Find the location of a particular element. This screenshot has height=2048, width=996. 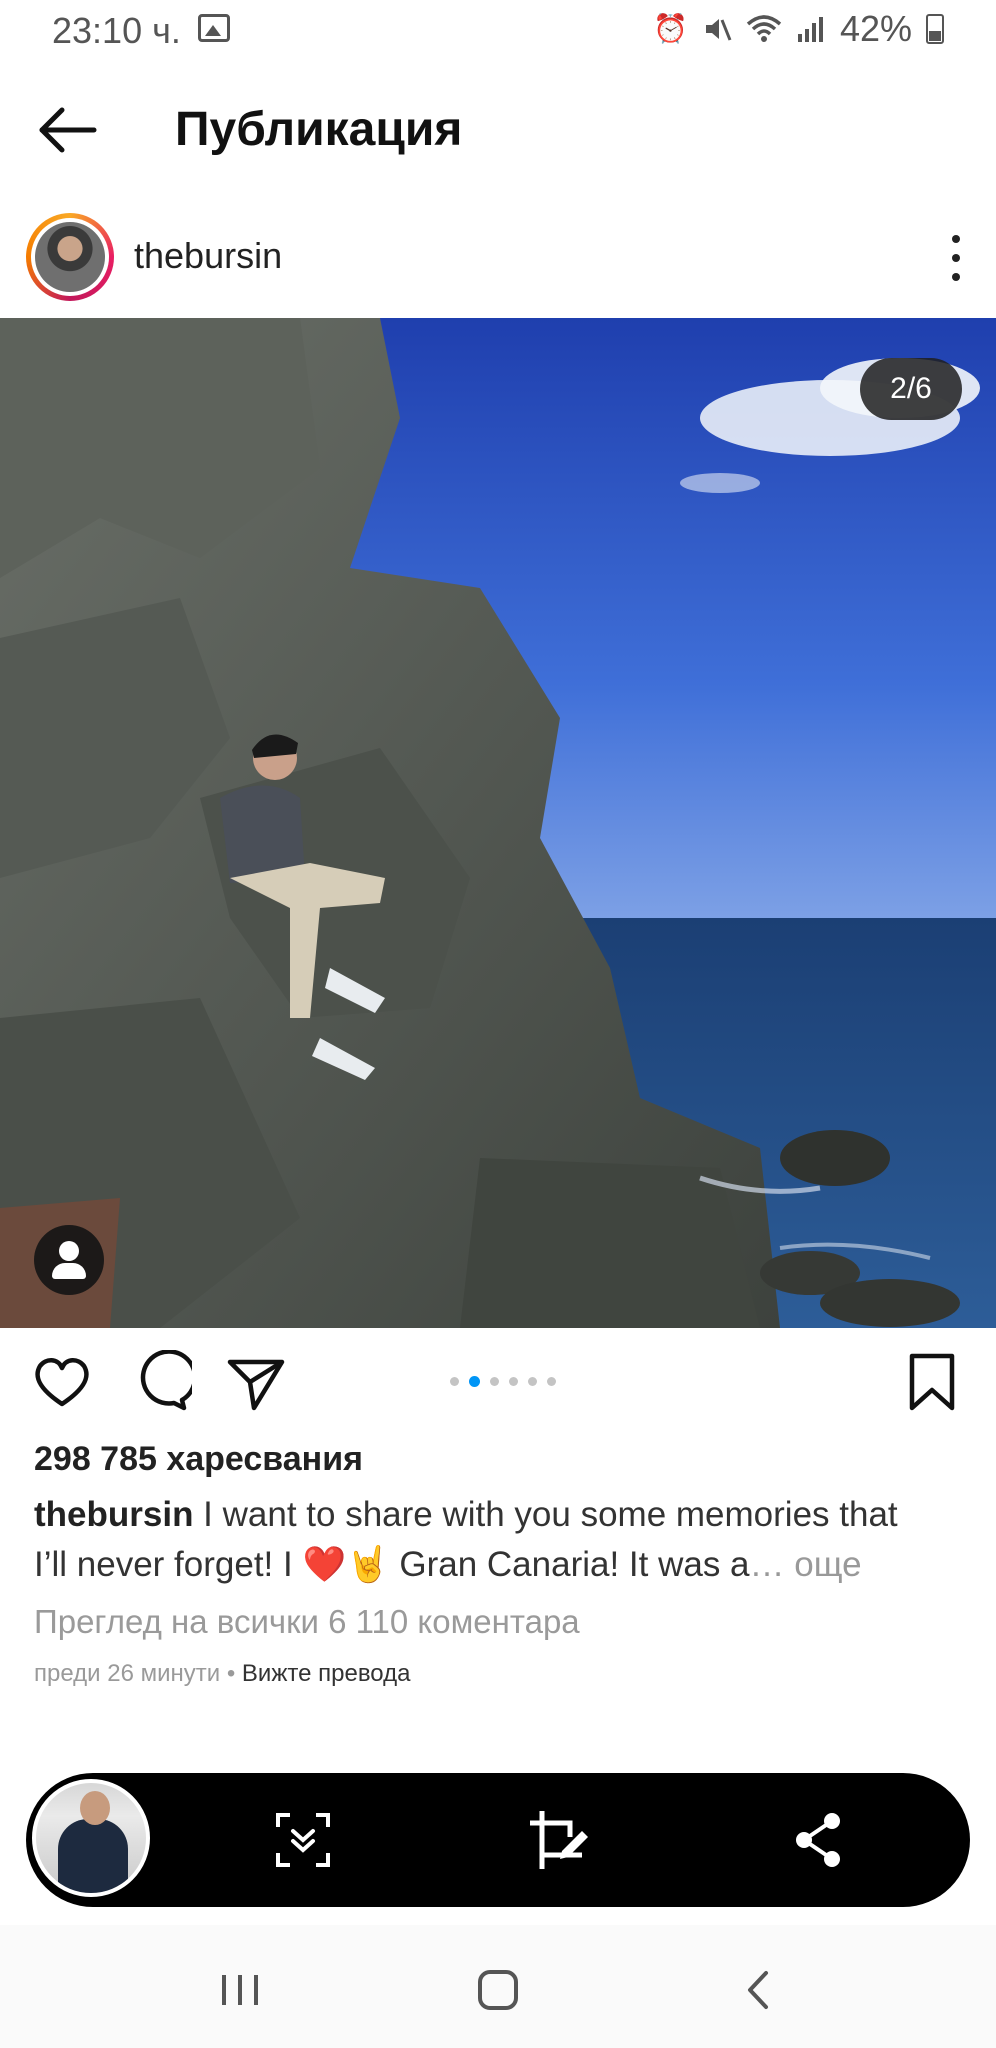

post-timestamp: преди 26 минути is located at coordinates (127, 1673).